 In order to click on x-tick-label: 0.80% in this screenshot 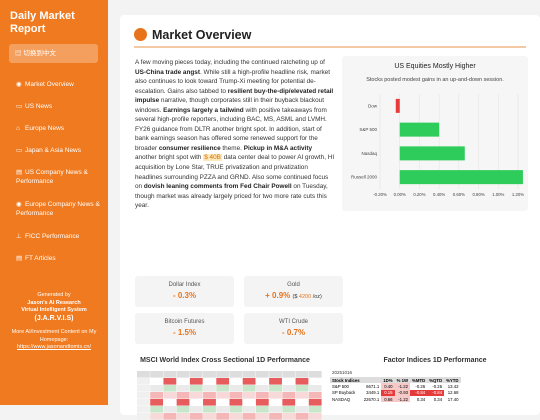, I will do `click(478, 194)`.